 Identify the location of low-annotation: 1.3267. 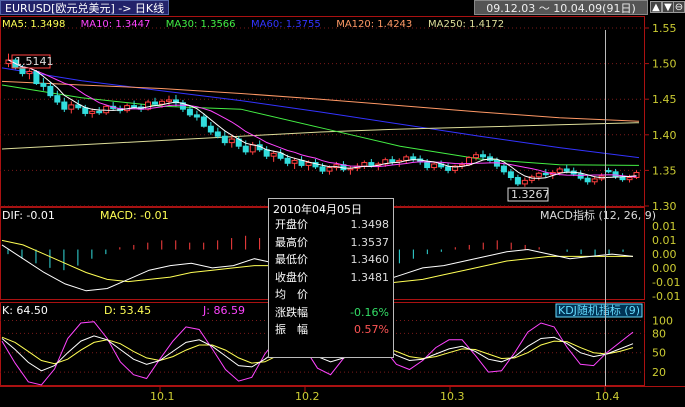
(530, 194).